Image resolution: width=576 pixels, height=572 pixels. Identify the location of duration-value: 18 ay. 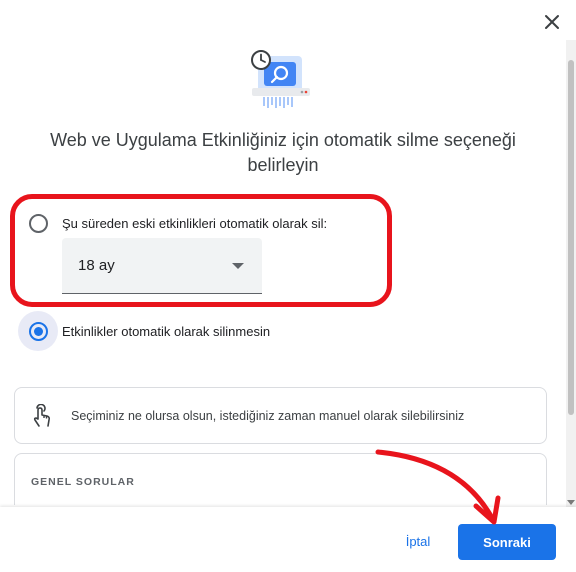
(96, 265).